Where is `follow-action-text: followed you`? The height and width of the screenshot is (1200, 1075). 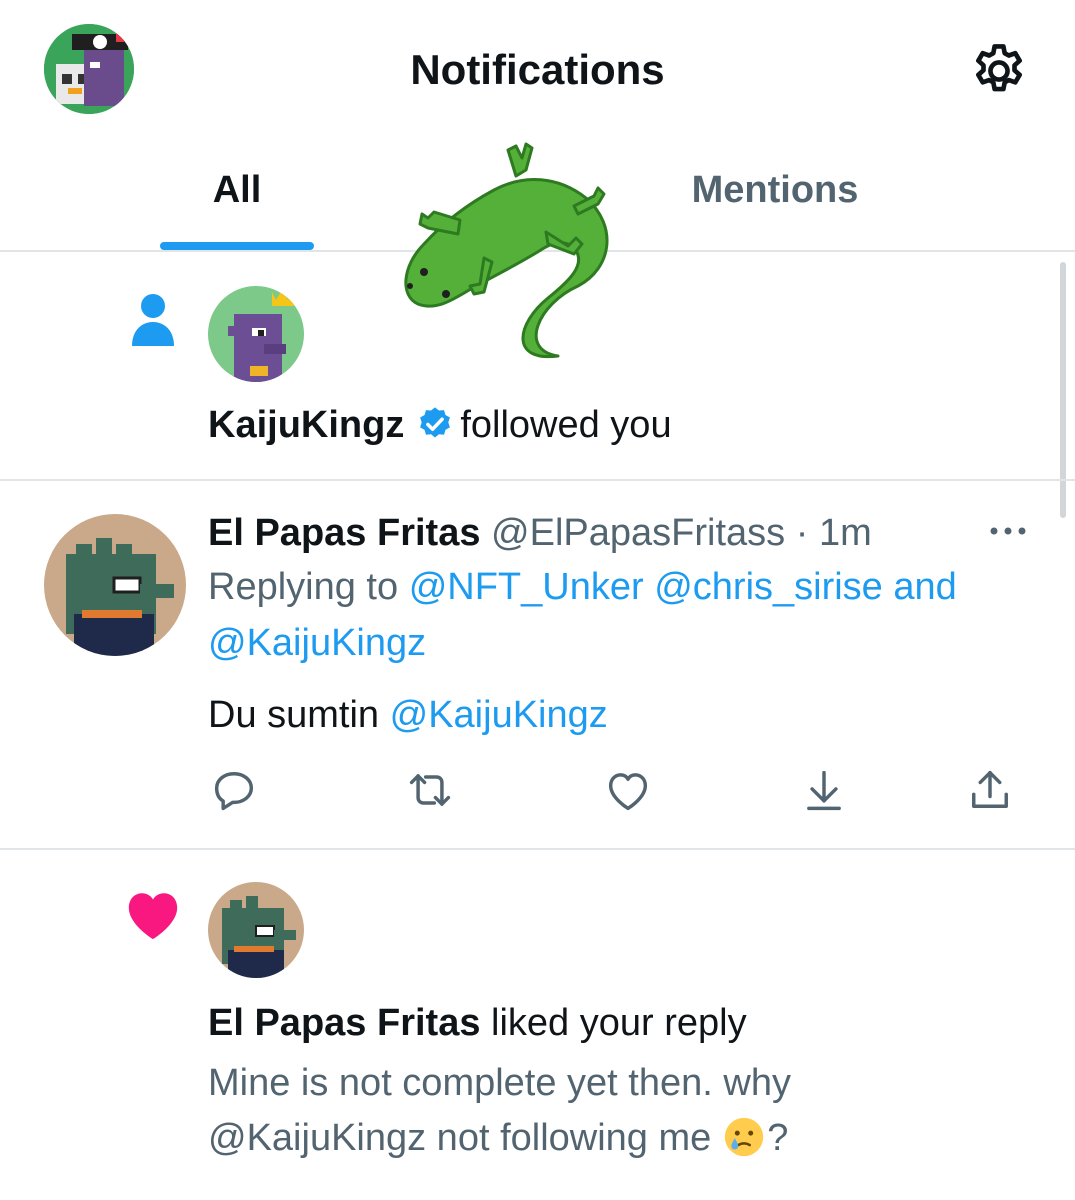 follow-action-text: followed you is located at coordinates (566, 425).